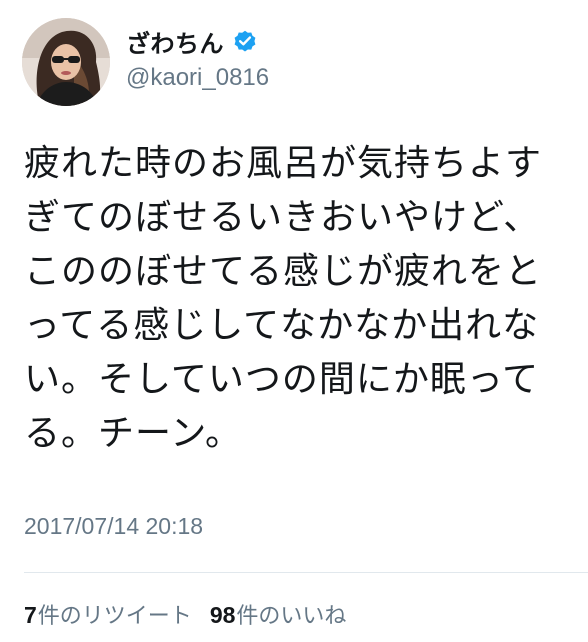 Image resolution: width=588 pixels, height=642 pixels. I want to click on tweet-text-line: ぎてのぼせるいきおいやけど、, so click(282, 217).